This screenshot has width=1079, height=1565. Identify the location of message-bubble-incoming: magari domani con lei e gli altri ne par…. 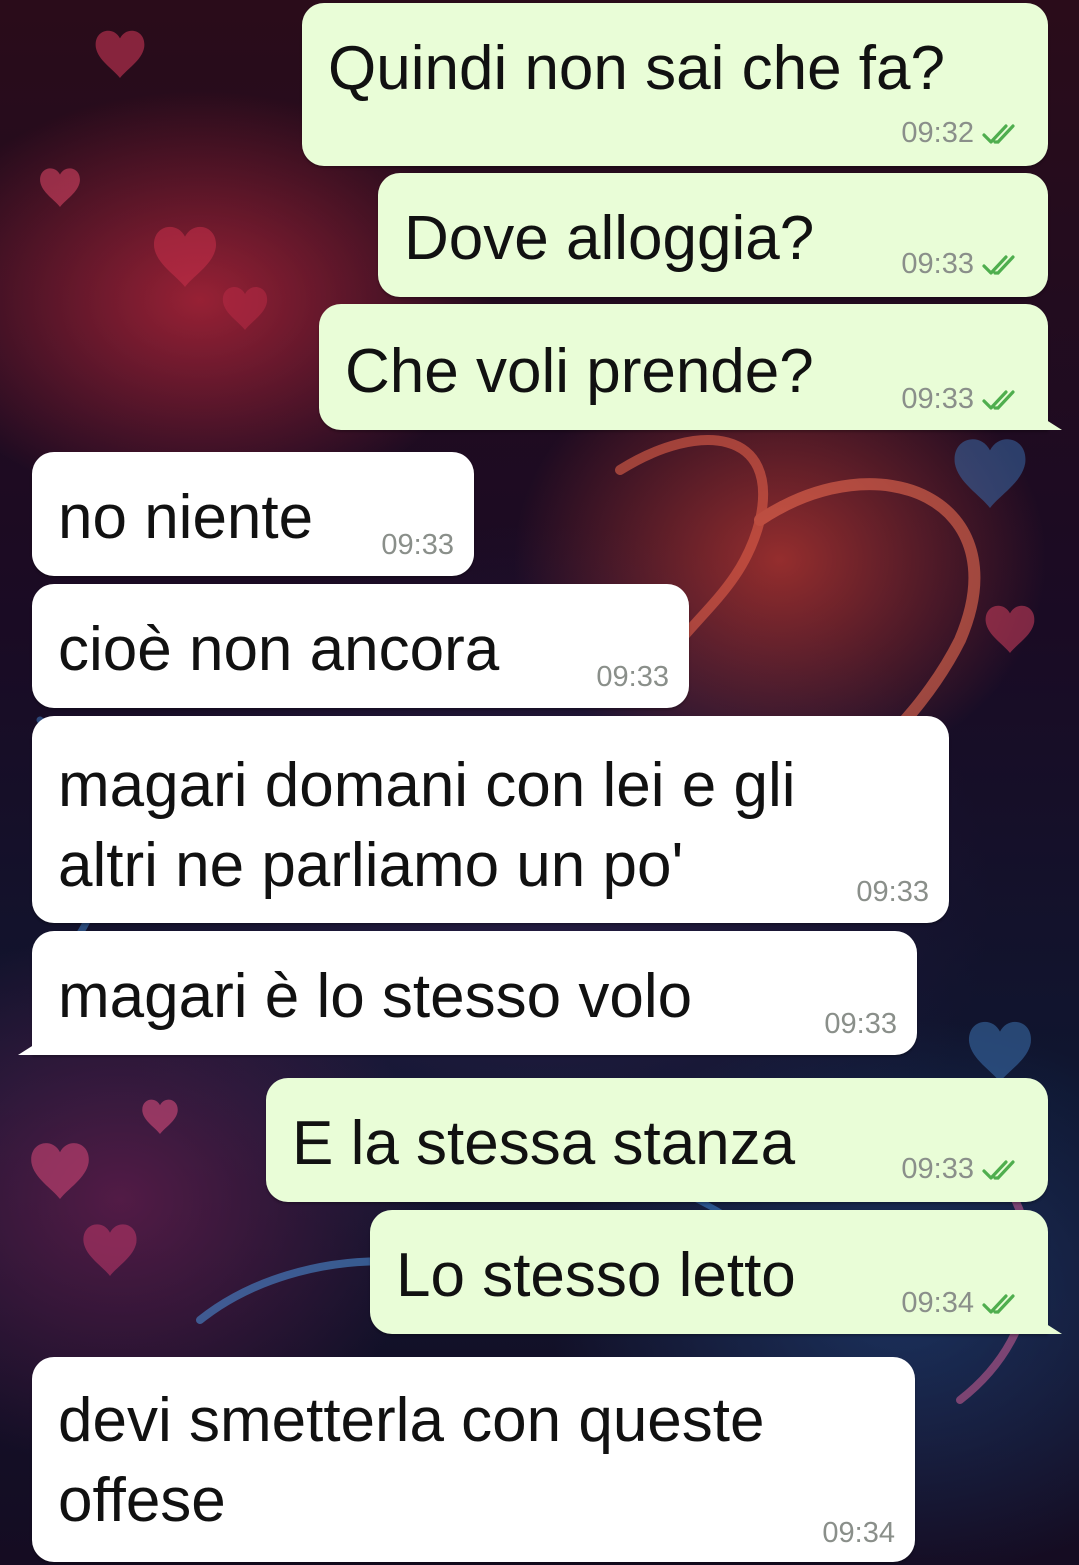
(490, 819).